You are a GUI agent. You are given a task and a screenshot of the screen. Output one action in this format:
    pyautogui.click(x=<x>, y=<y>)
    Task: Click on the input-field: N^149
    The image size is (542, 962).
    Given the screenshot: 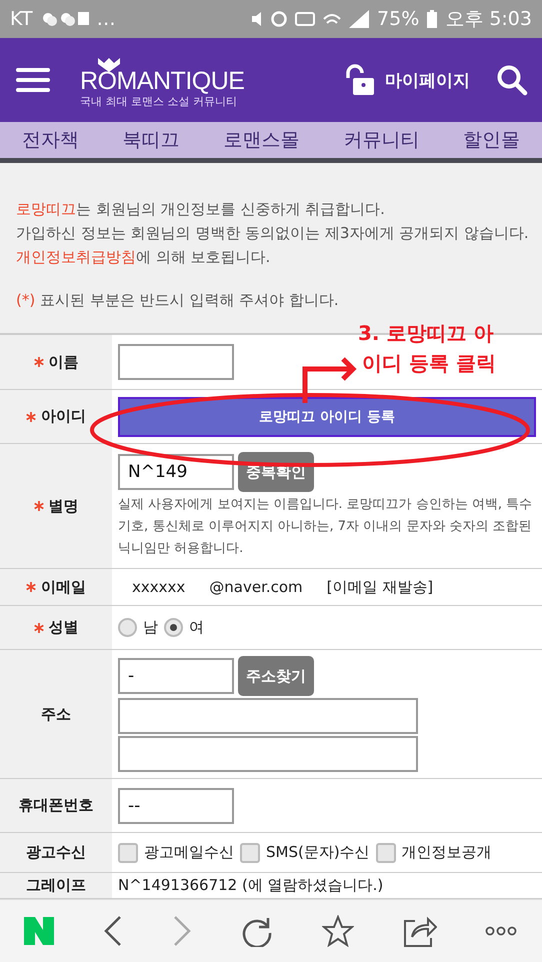 What is the action you would take?
    pyautogui.click(x=176, y=472)
    